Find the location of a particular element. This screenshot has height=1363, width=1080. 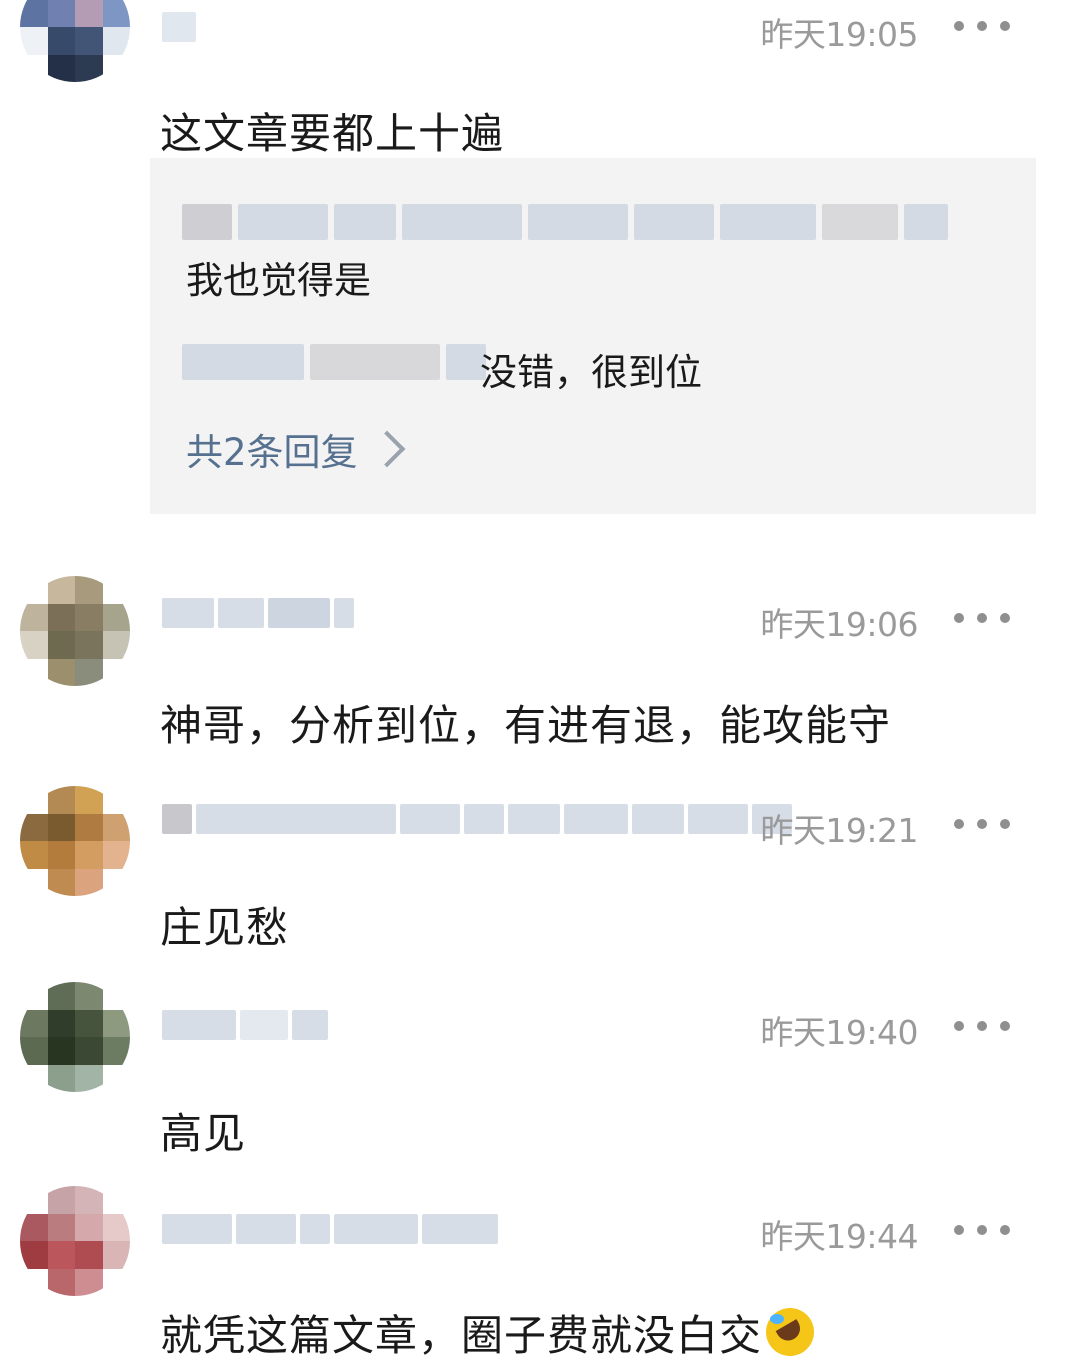

comment-text: 高见 is located at coordinates (203, 1133).